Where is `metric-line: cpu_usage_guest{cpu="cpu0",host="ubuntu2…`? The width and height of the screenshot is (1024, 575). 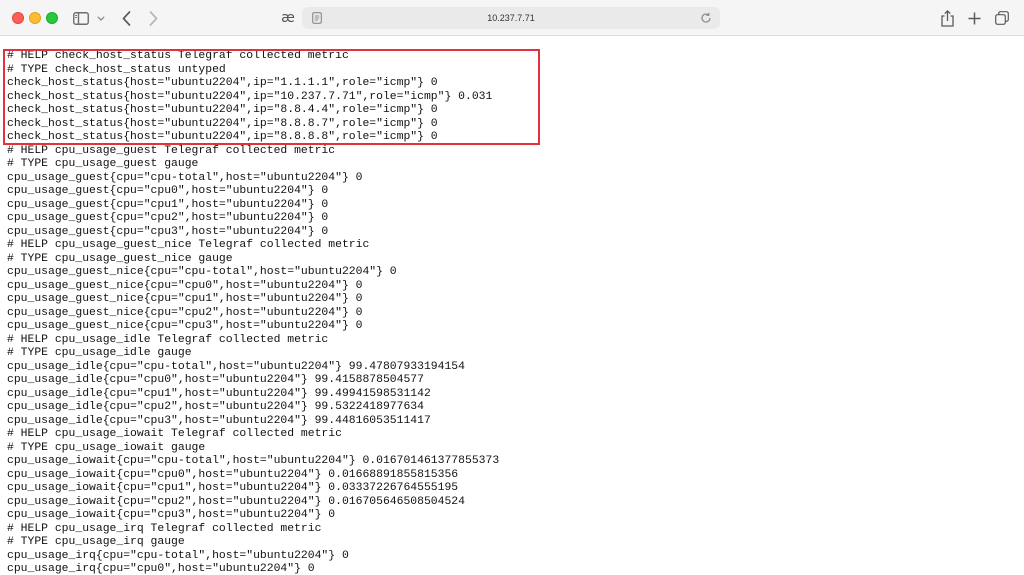 metric-line: cpu_usage_guest{cpu="cpu0",host="ubuntu2… is located at coordinates (168, 191).